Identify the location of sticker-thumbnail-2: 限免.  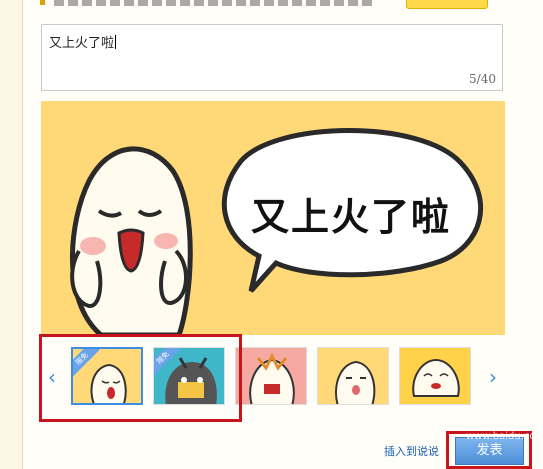
(189, 376).